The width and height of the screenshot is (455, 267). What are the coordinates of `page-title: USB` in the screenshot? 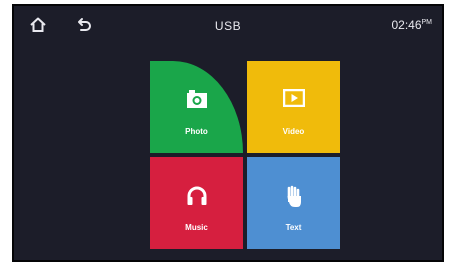 It's located at (228, 26).